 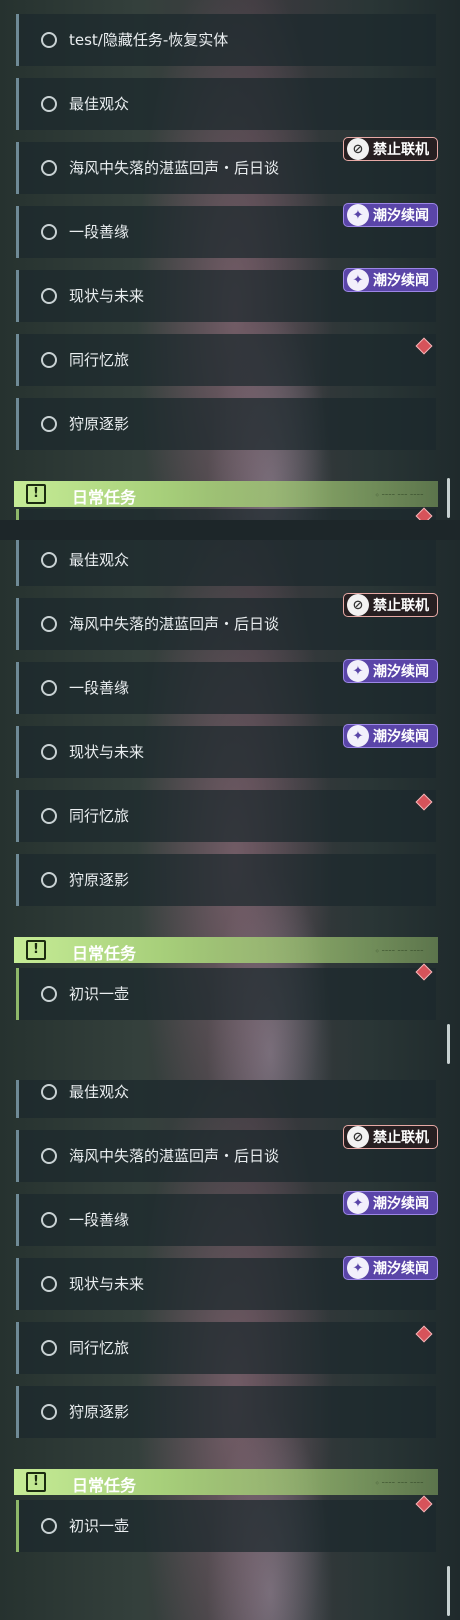 I want to click on quest-row-restore: test/隐藏任务-恢复实体, so click(x=226, y=40).